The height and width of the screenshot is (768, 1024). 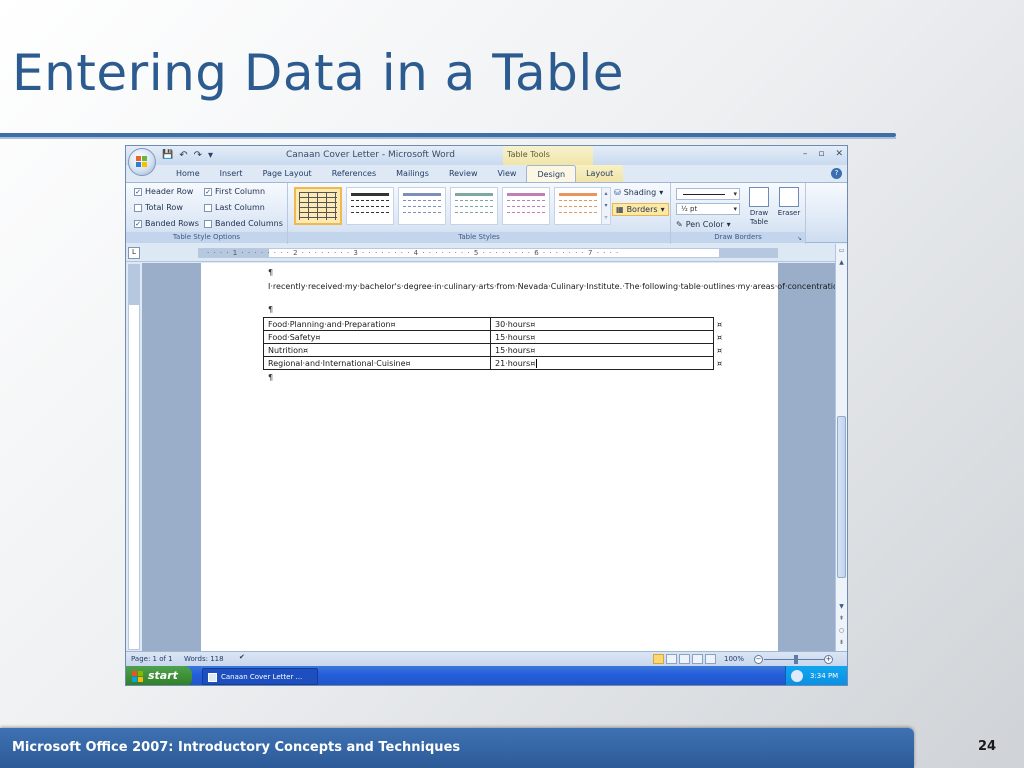 I want to click on scroll-up-icon: ▲, so click(x=841, y=263).